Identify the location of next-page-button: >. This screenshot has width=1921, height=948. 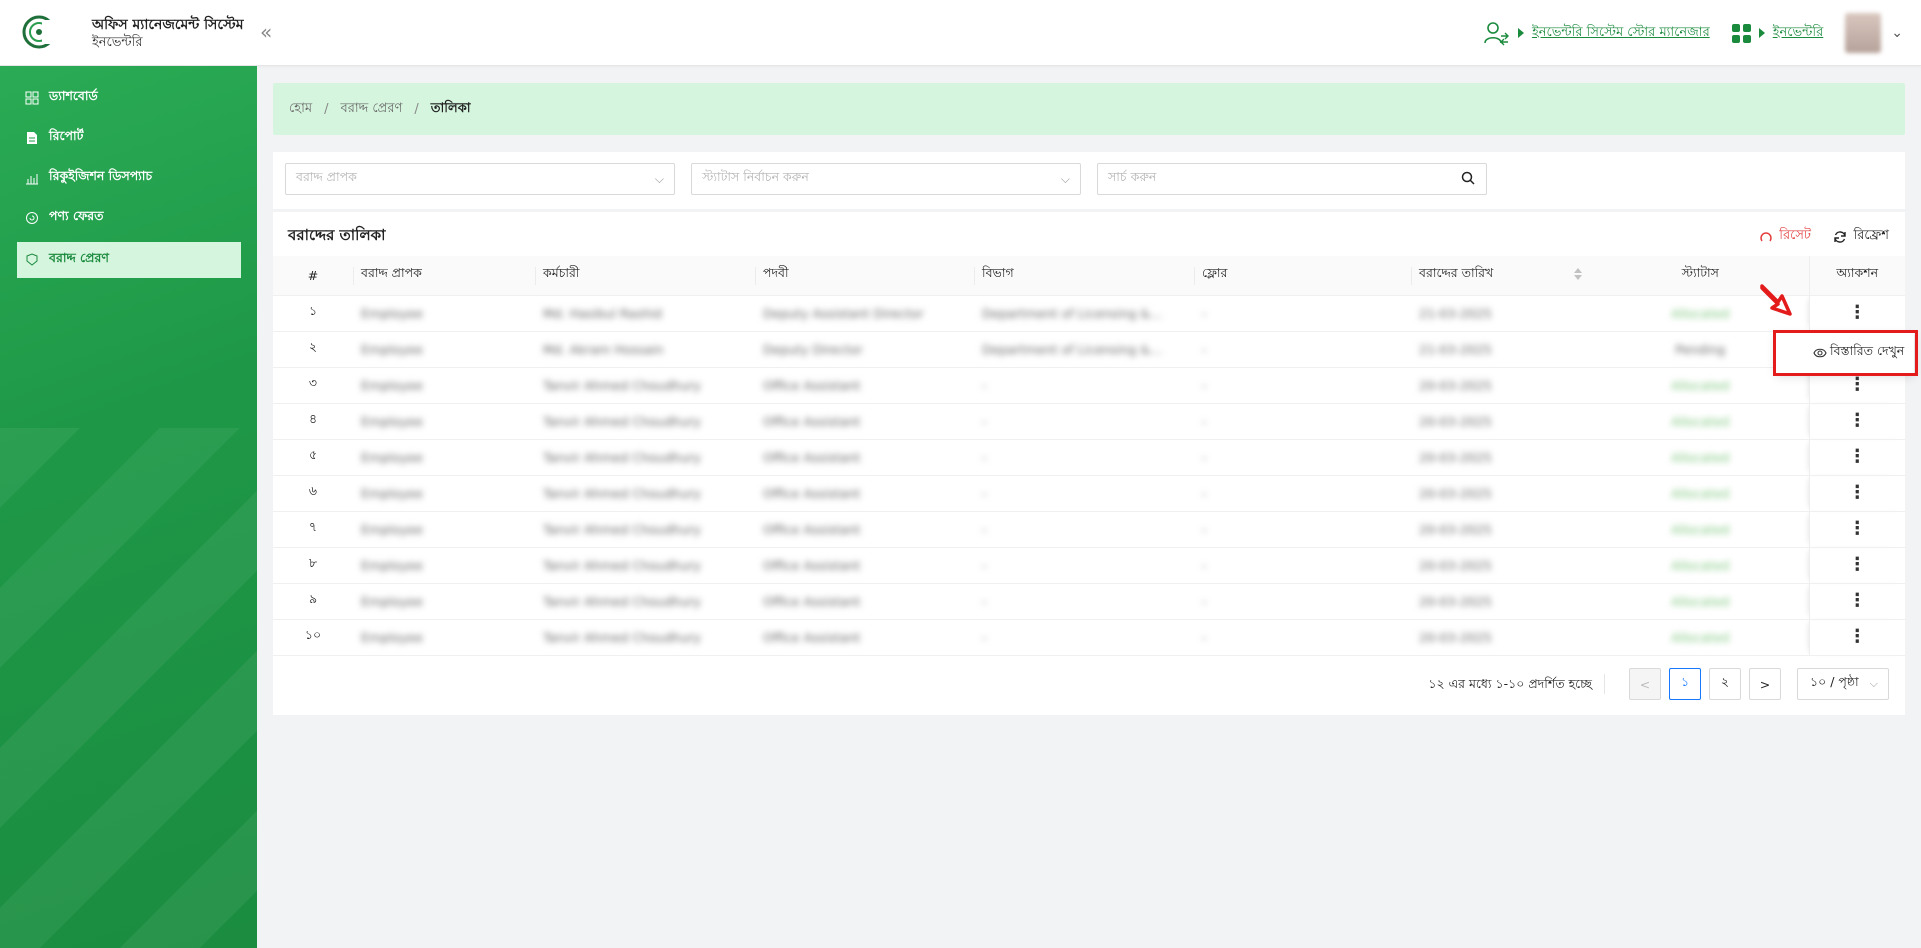
(1765, 684).